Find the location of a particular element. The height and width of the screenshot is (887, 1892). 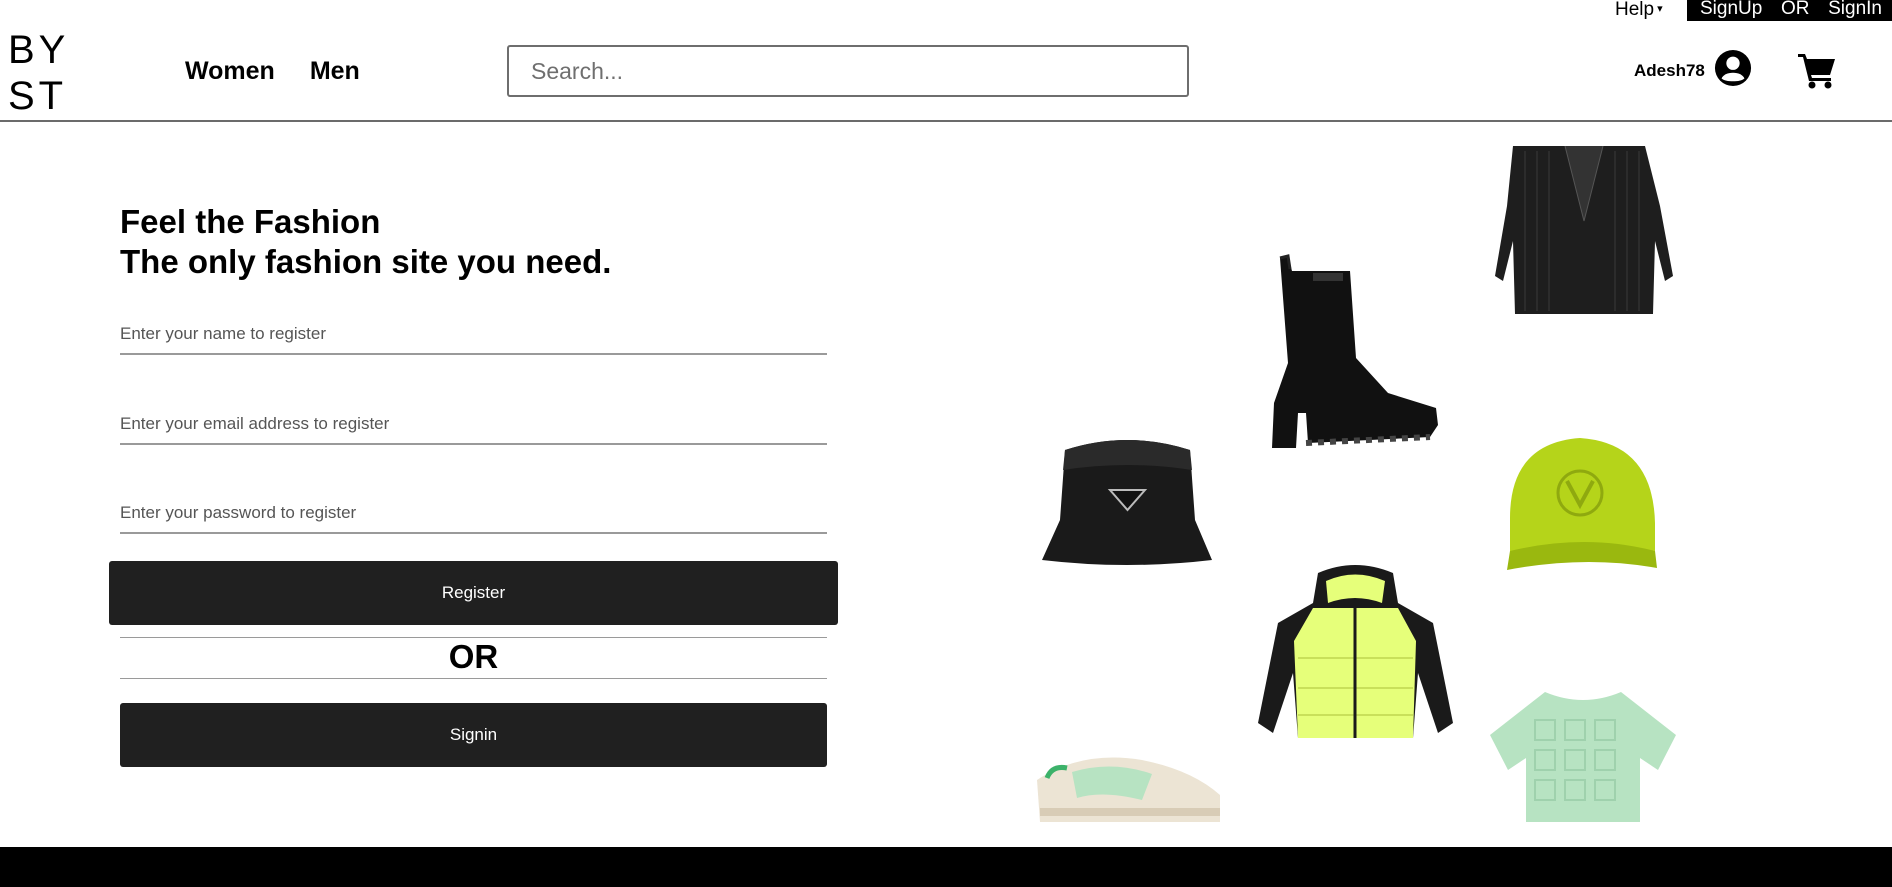

logo-line-1: BY is located at coordinates (39, 50).